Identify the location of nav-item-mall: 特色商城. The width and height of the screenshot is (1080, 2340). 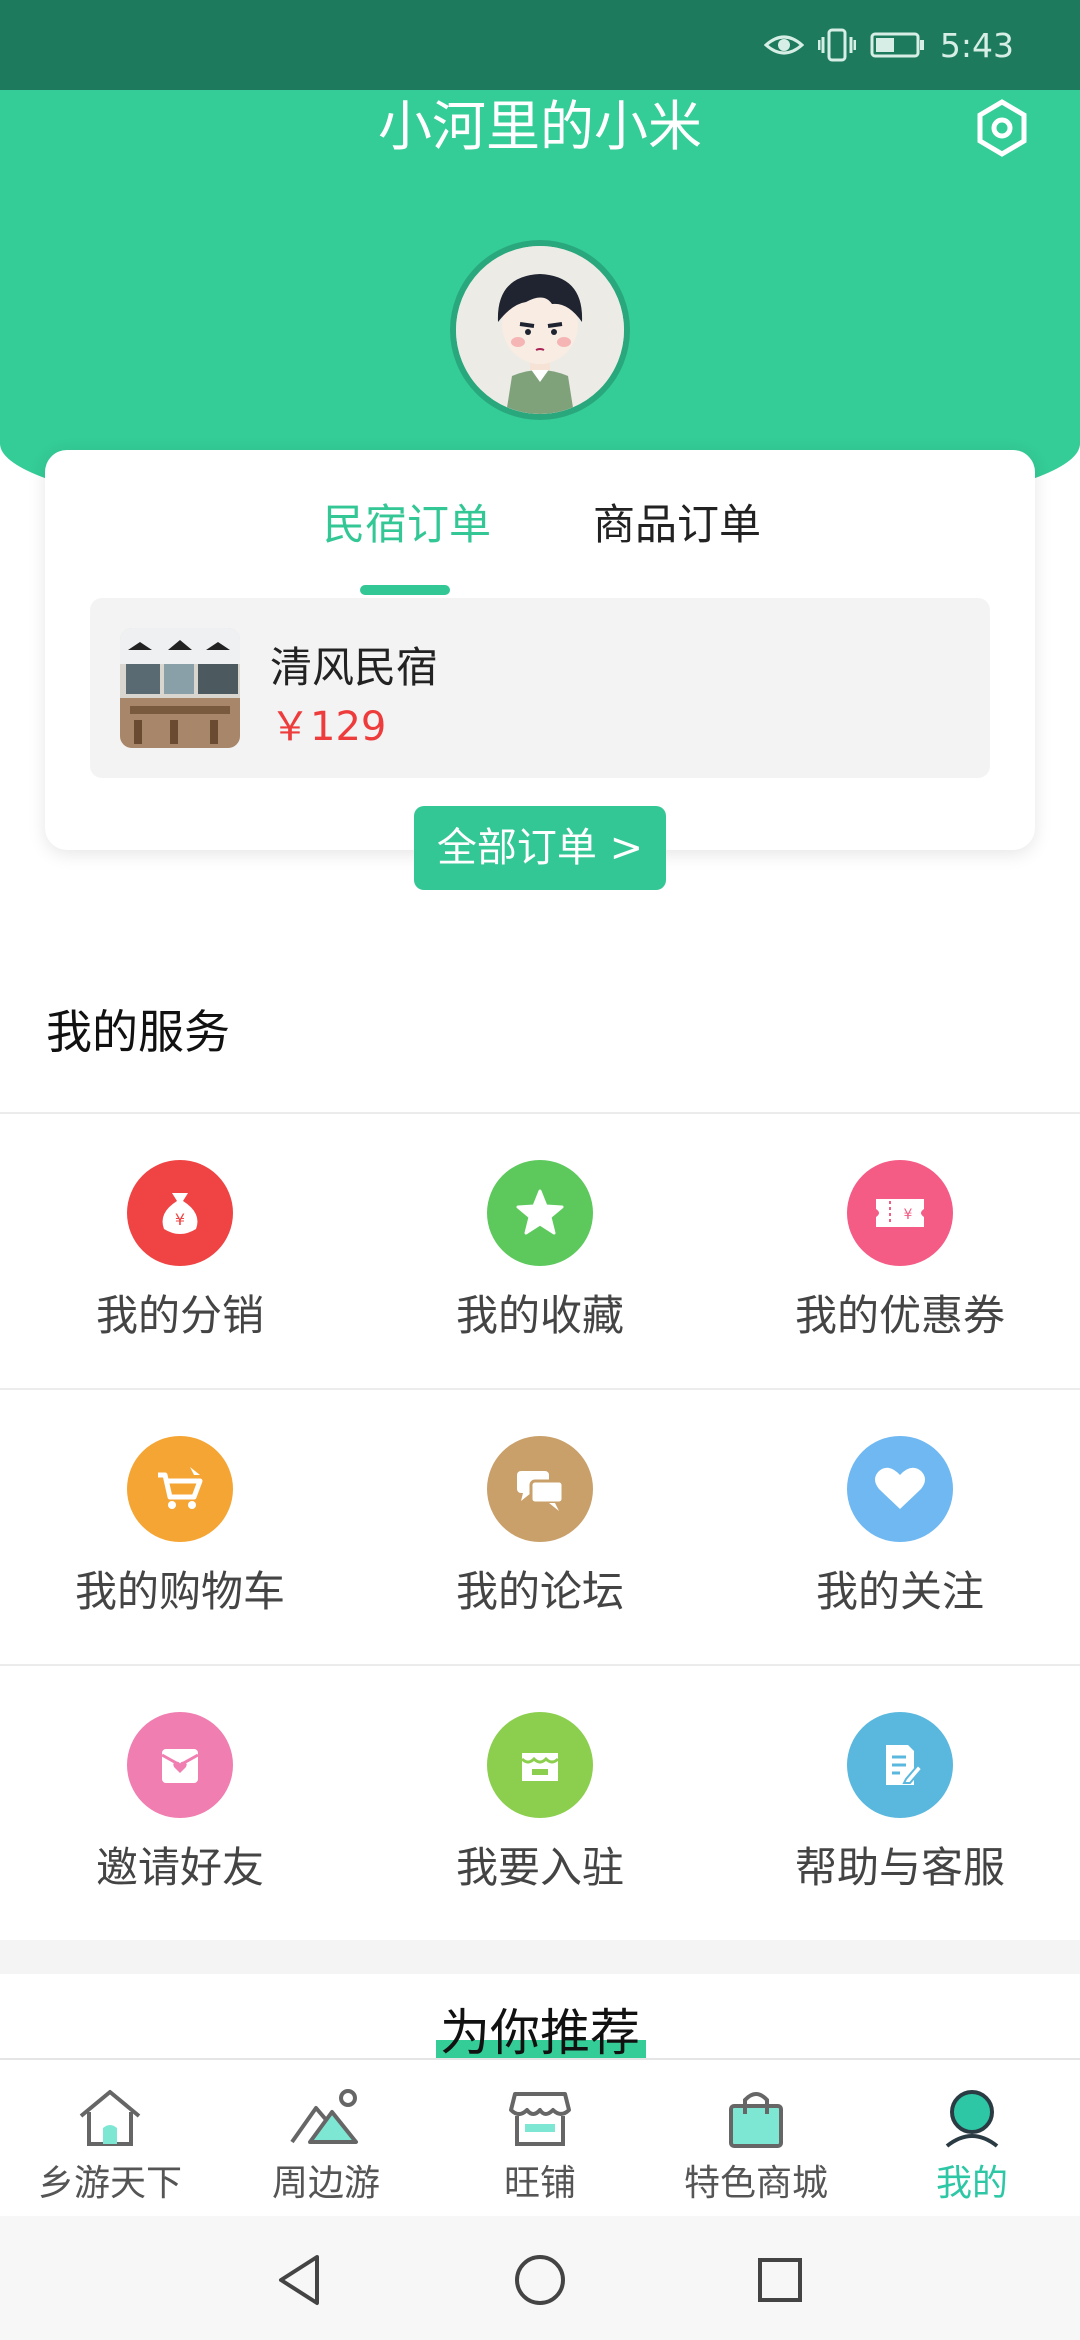
(756, 2139).